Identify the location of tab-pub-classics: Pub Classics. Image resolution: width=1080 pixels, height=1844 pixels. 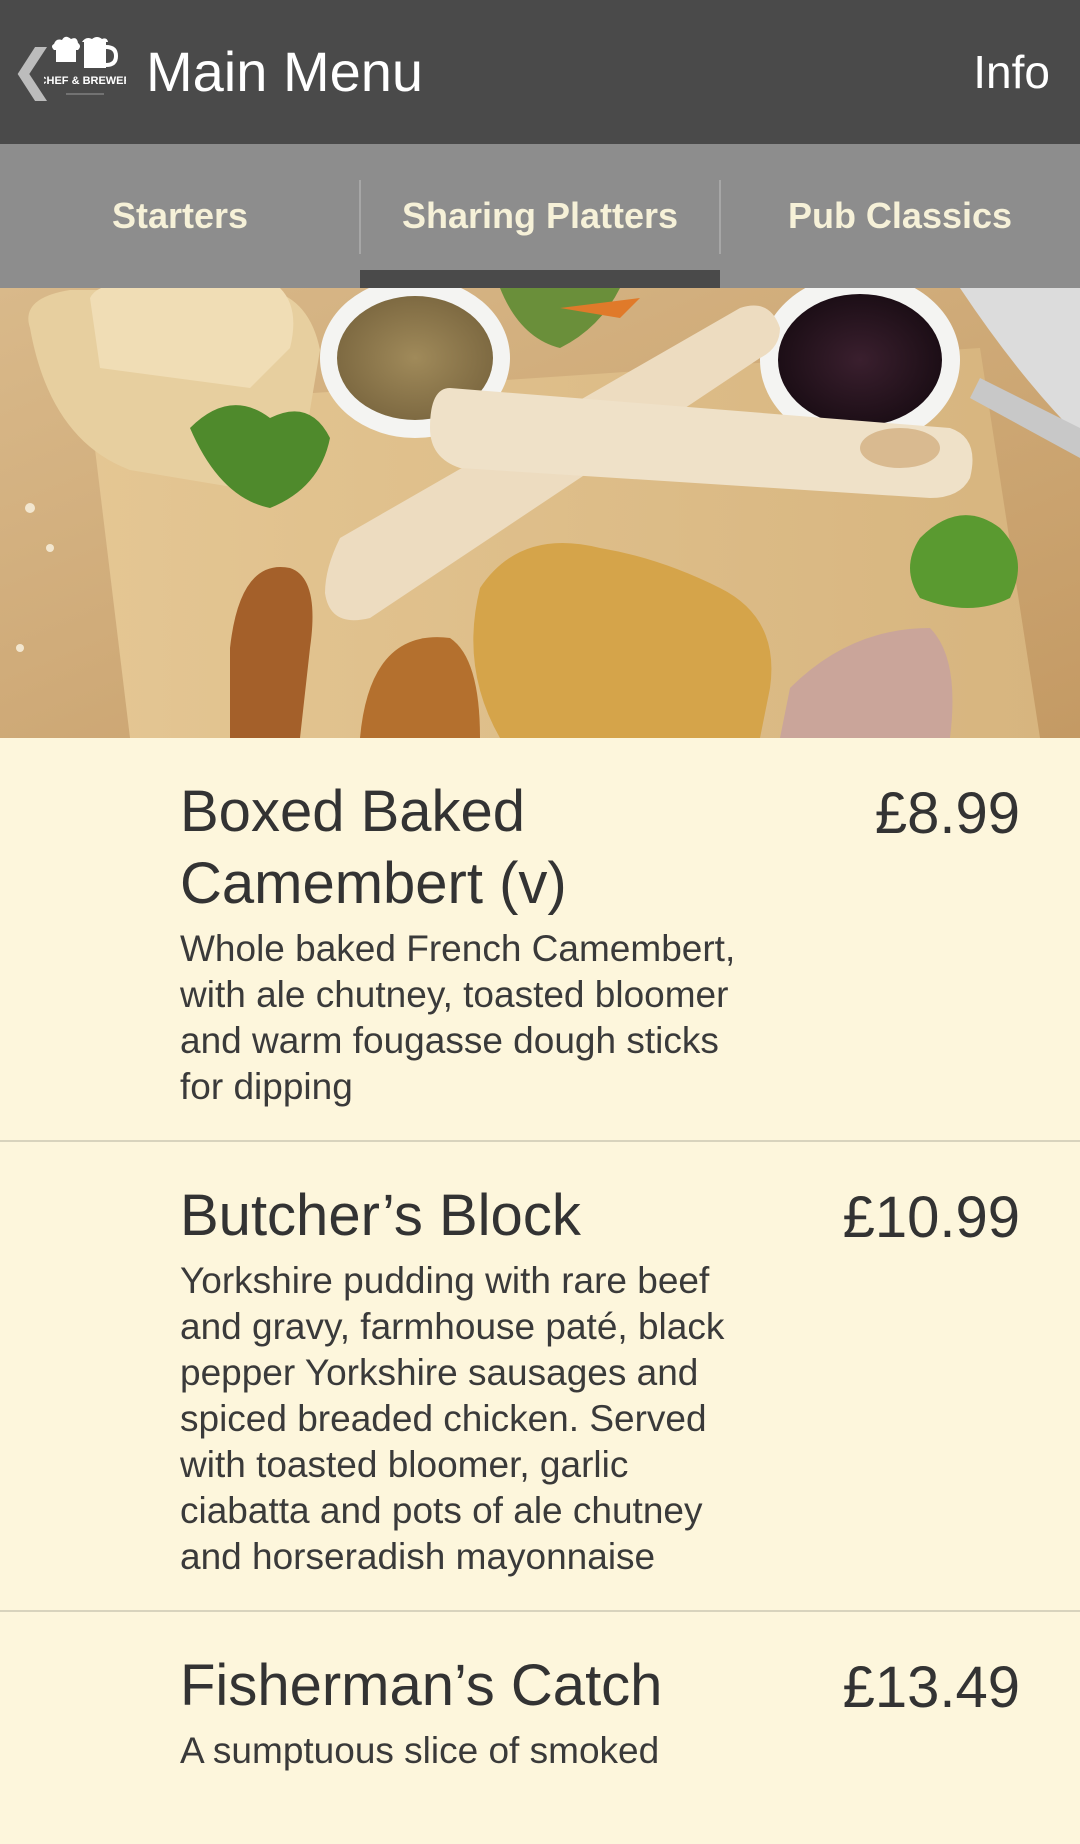
(900, 216).